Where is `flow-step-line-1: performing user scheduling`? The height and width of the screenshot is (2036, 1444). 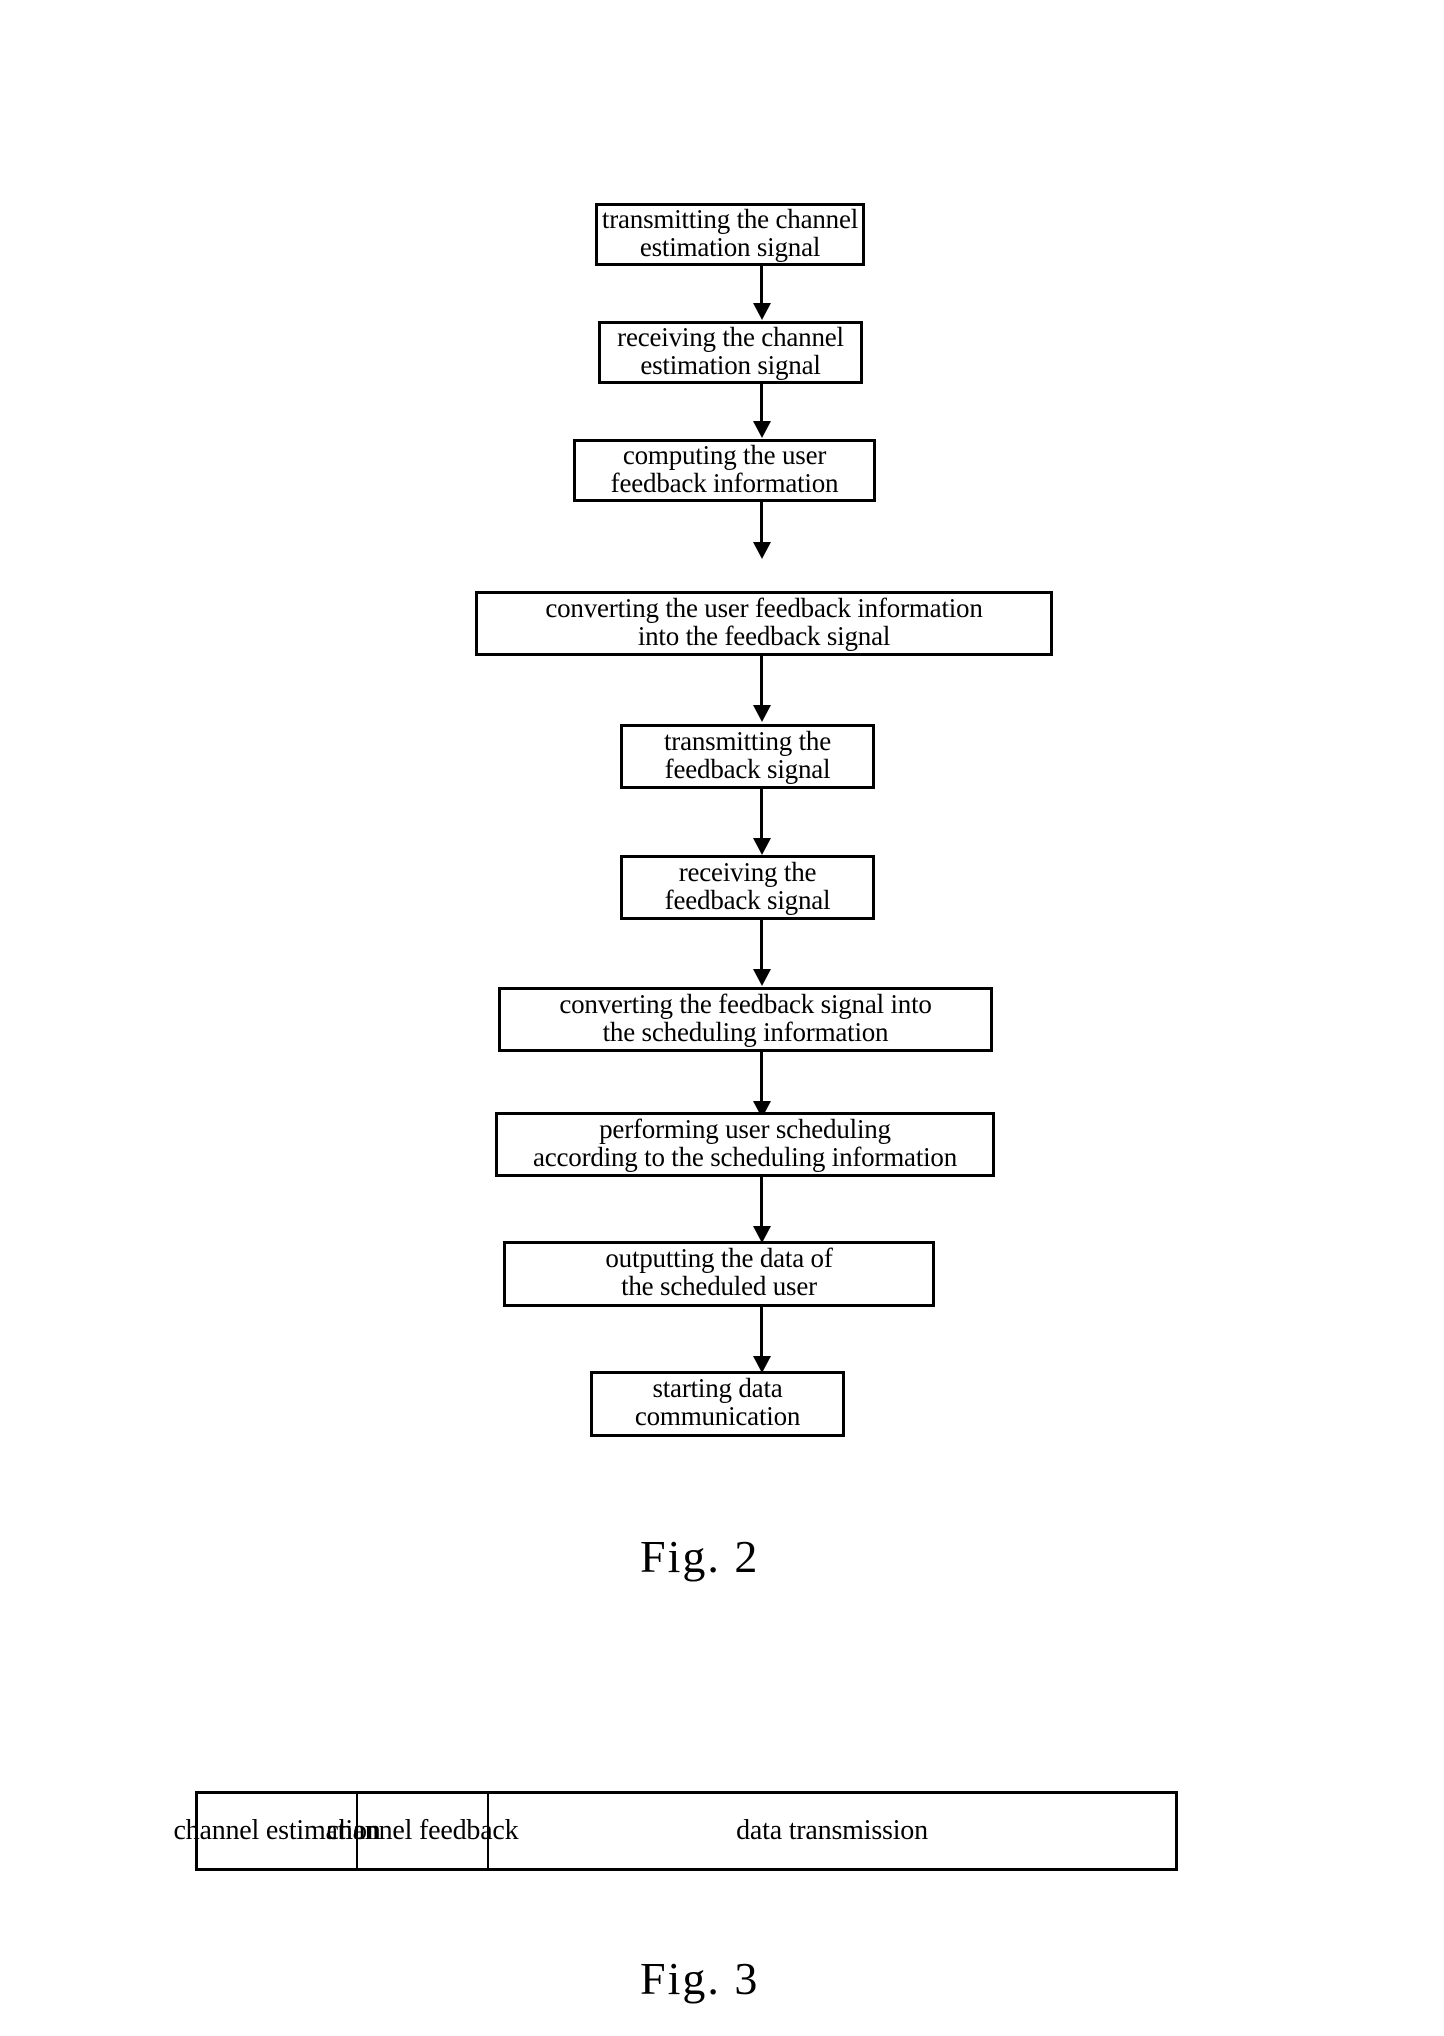 flow-step-line-1: performing user scheduling is located at coordinates (745, 1128).